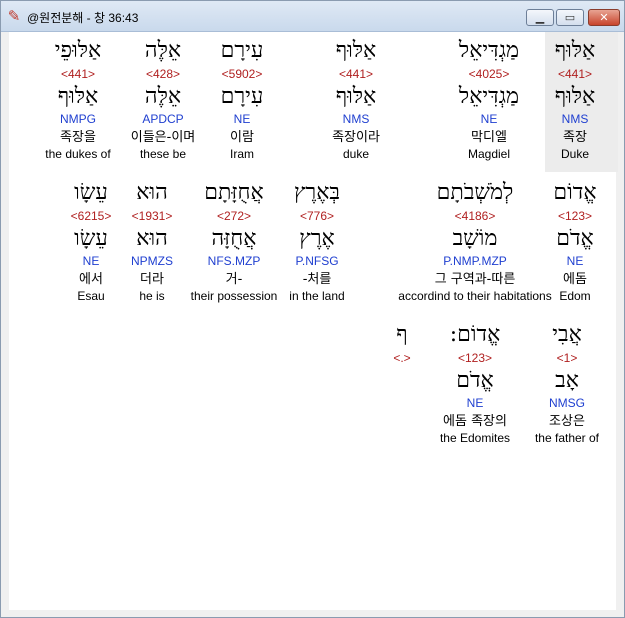  What do you see at coordinates (489, 137) in the screenshot?
I see `korean-gloss: 막디엘` at bounding box center [489, 137].